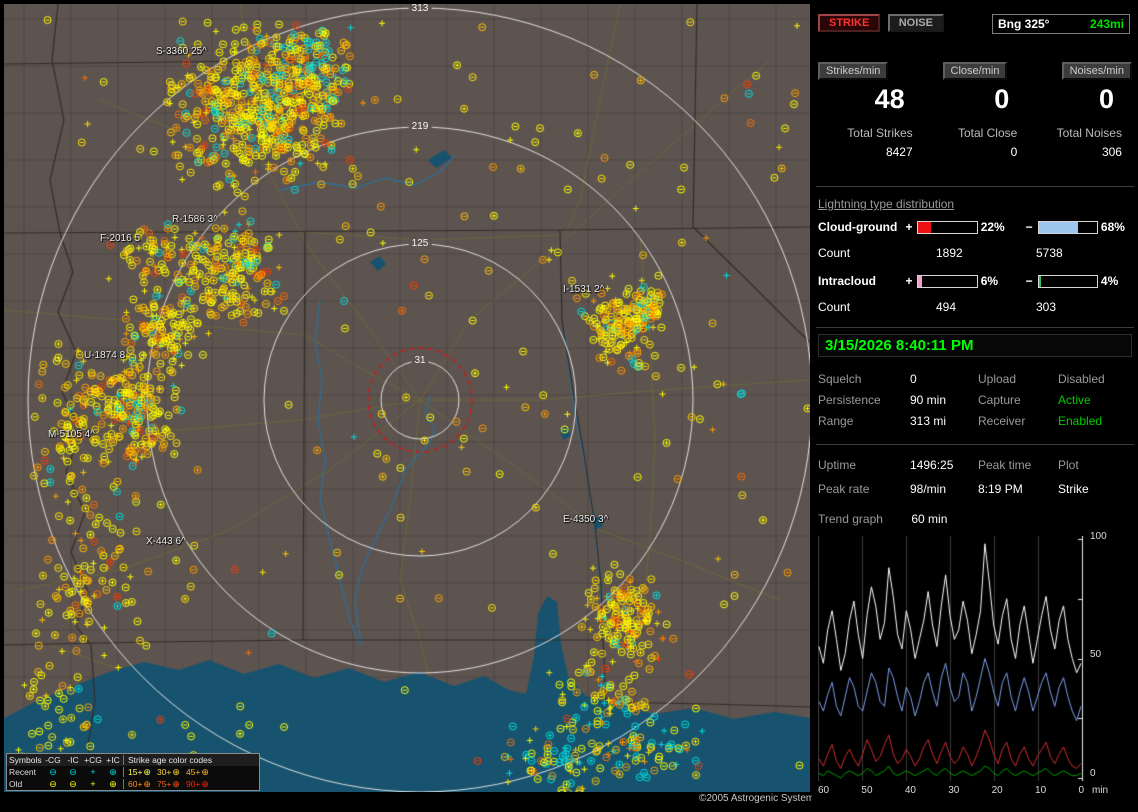 Image resolution: width=1138 pixels, height=812 pixels. Describe the element at coordinates (164, 772) in the screenshot. I see `age-30-label: 30+` at that location.